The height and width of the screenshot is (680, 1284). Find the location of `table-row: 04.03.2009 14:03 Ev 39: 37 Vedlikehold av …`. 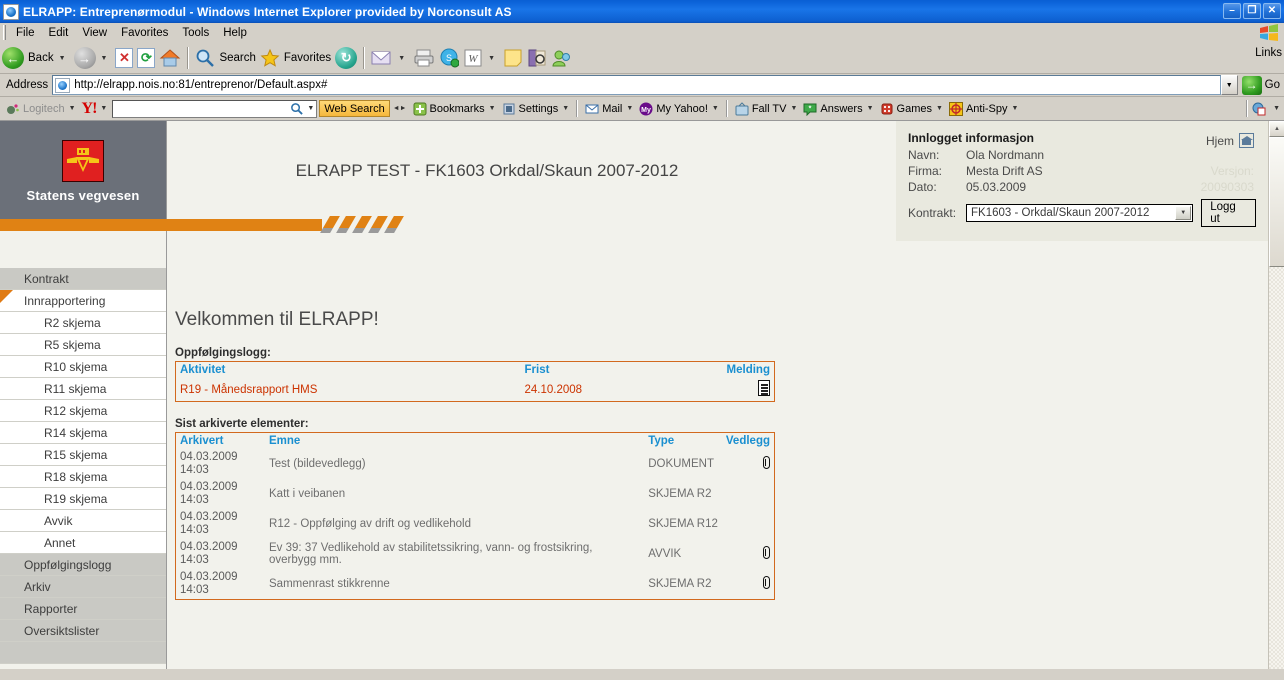

table-row: 04.03.2009 14:03 Ev 39: 37 Vedlikehold av … is located at coordinates (475, 554).